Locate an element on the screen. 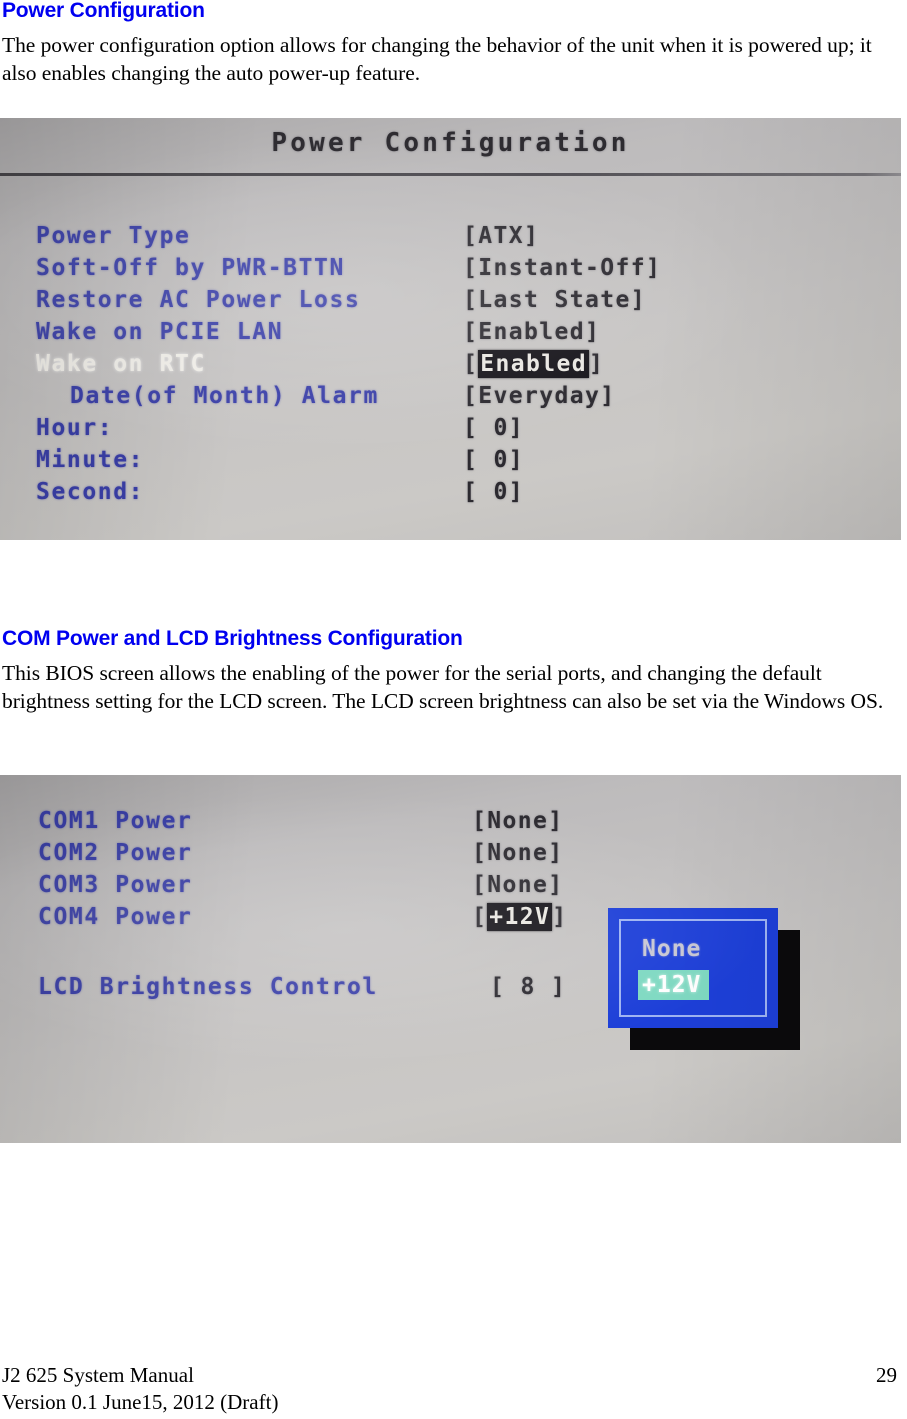  popup-option-12v: +12V is located at coordinates (674, 985).